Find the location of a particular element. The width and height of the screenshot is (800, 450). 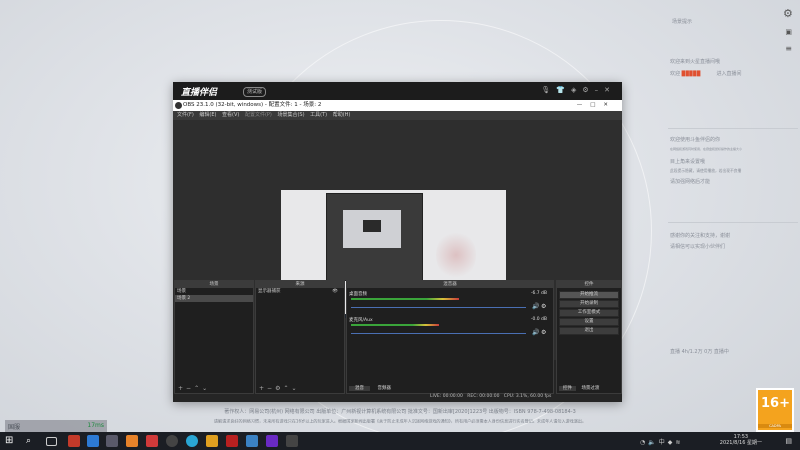

tab-transitions: 场景过渡 is located at coordinates (590, 388).